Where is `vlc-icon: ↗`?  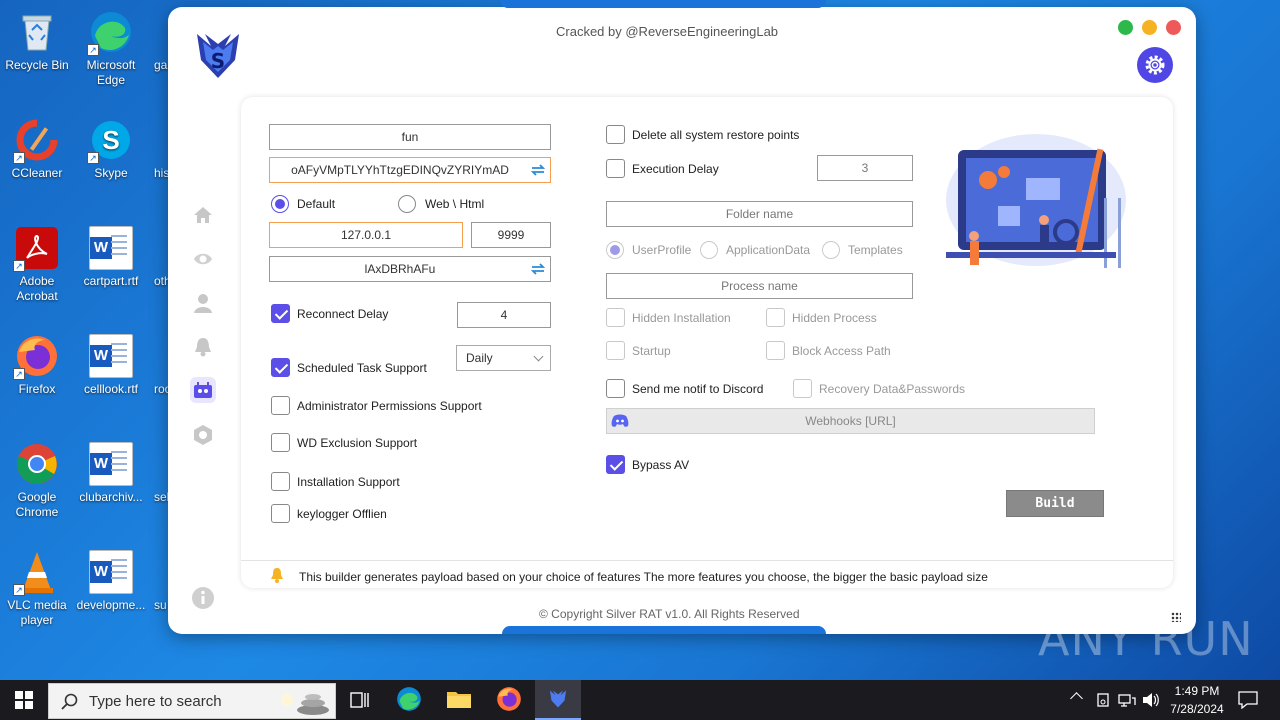
vlc-icon: ↗ is located at coordinates (36, 573).